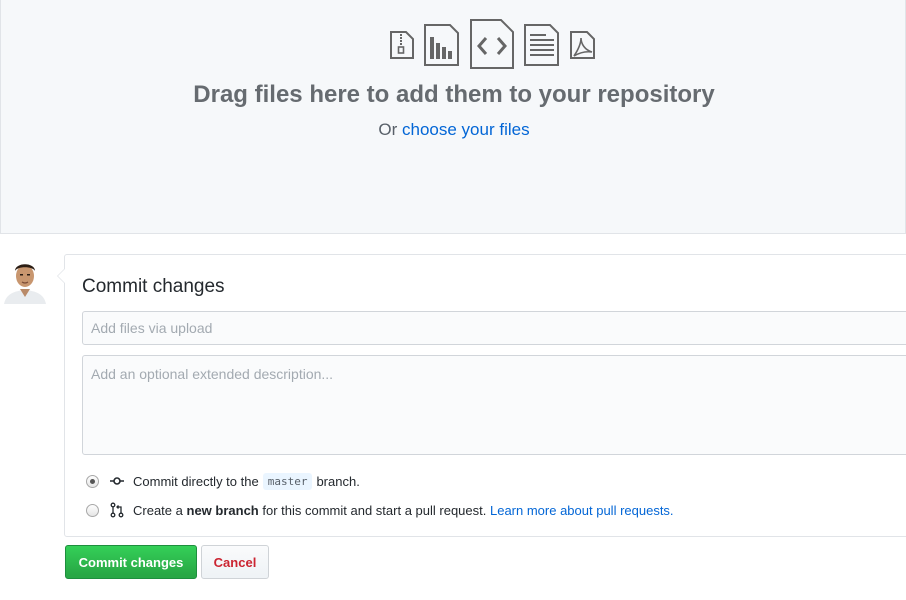 Image resolution: width=906 pixels, height=600 pixels. What do you see at coordinates (153, 286) in the screenshot?
I see `commit-title: Commit changes` at bounding box center [153, 286].